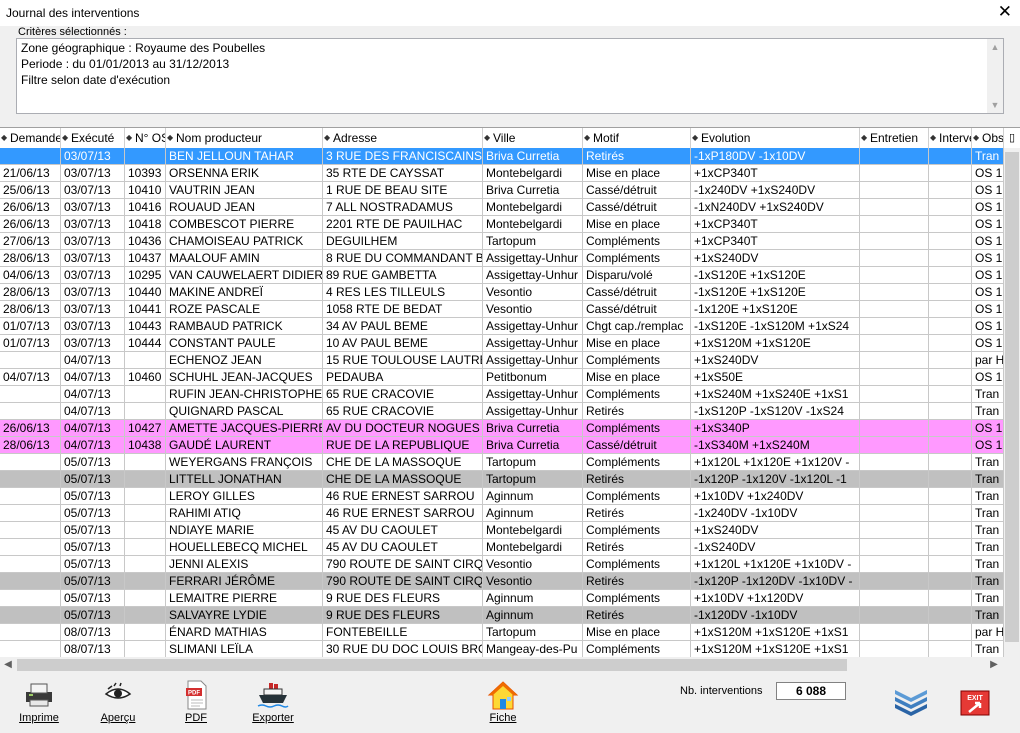  I want to click on column-header-intervention: ◆Interver, so click(950, 138).